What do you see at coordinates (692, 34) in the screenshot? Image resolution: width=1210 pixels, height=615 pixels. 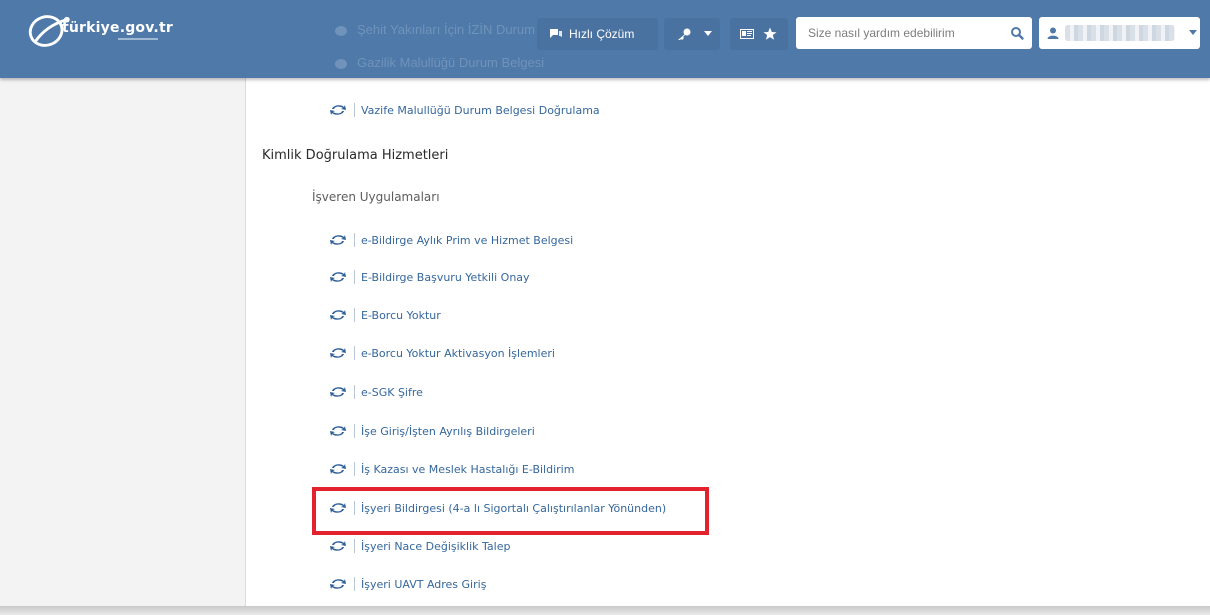 I see `keys-dropdown-button` at bounding box center [692, 34].